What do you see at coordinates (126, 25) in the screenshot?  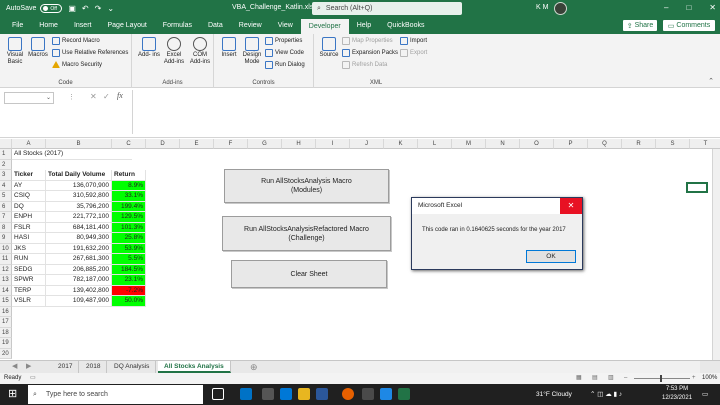 I see `tab-page-layout: Page Layout` at bounding box center [126, 25].